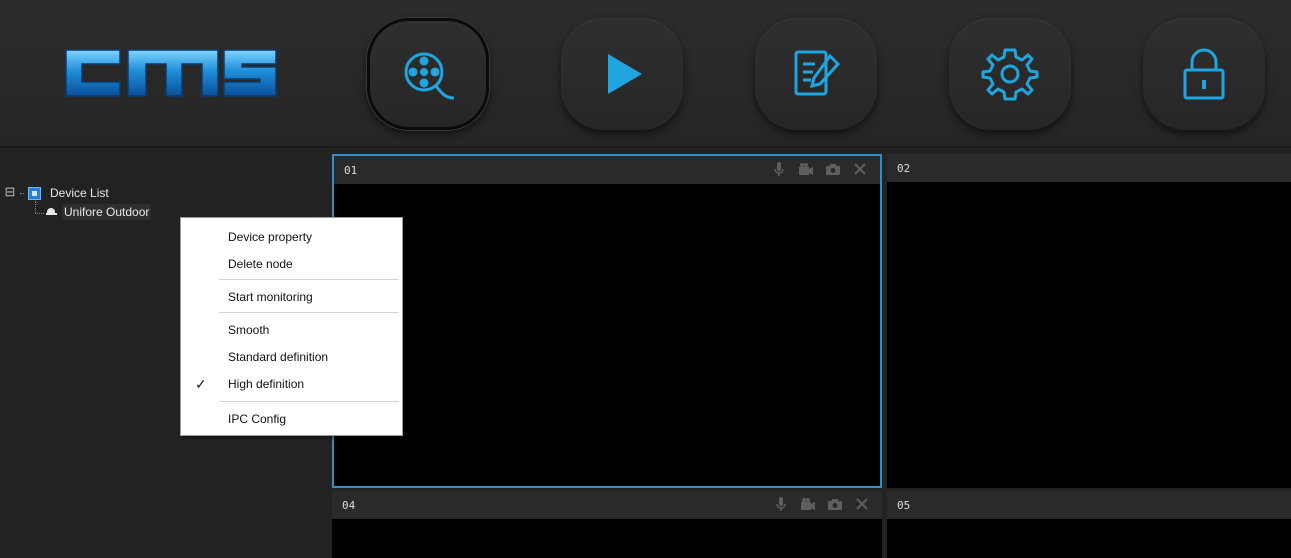 This screenshot has height=558, width=1291. Describe the element at coordinates (201, 384) in the screenshot. I see `checkmark-icon: ✓` at that location.